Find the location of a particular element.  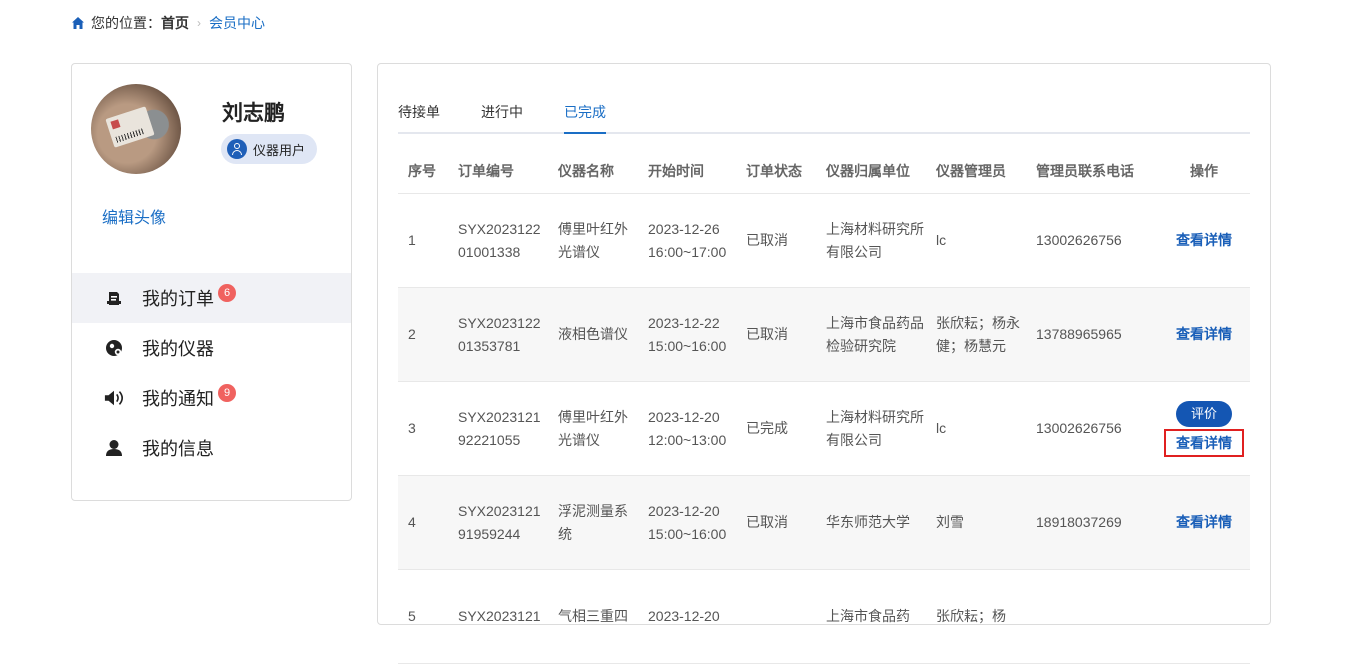

edit-avatar-link: 编辑头像 is located at coordinates (134, 216).